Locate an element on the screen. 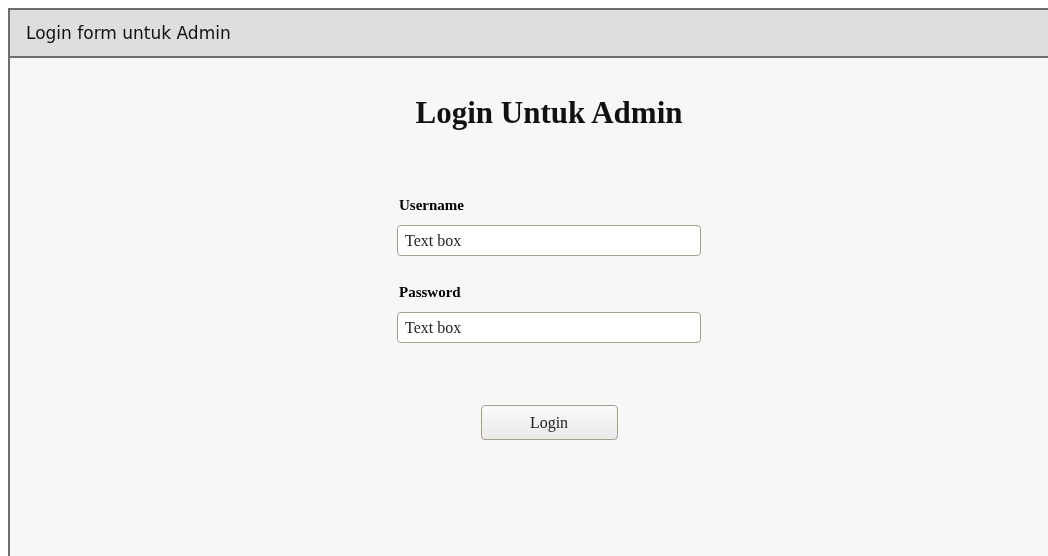 Image resolution: width=1048 pixels, height=556 pixels. page-heading: Login Untuk Admin is located at coordinates (549, 113).